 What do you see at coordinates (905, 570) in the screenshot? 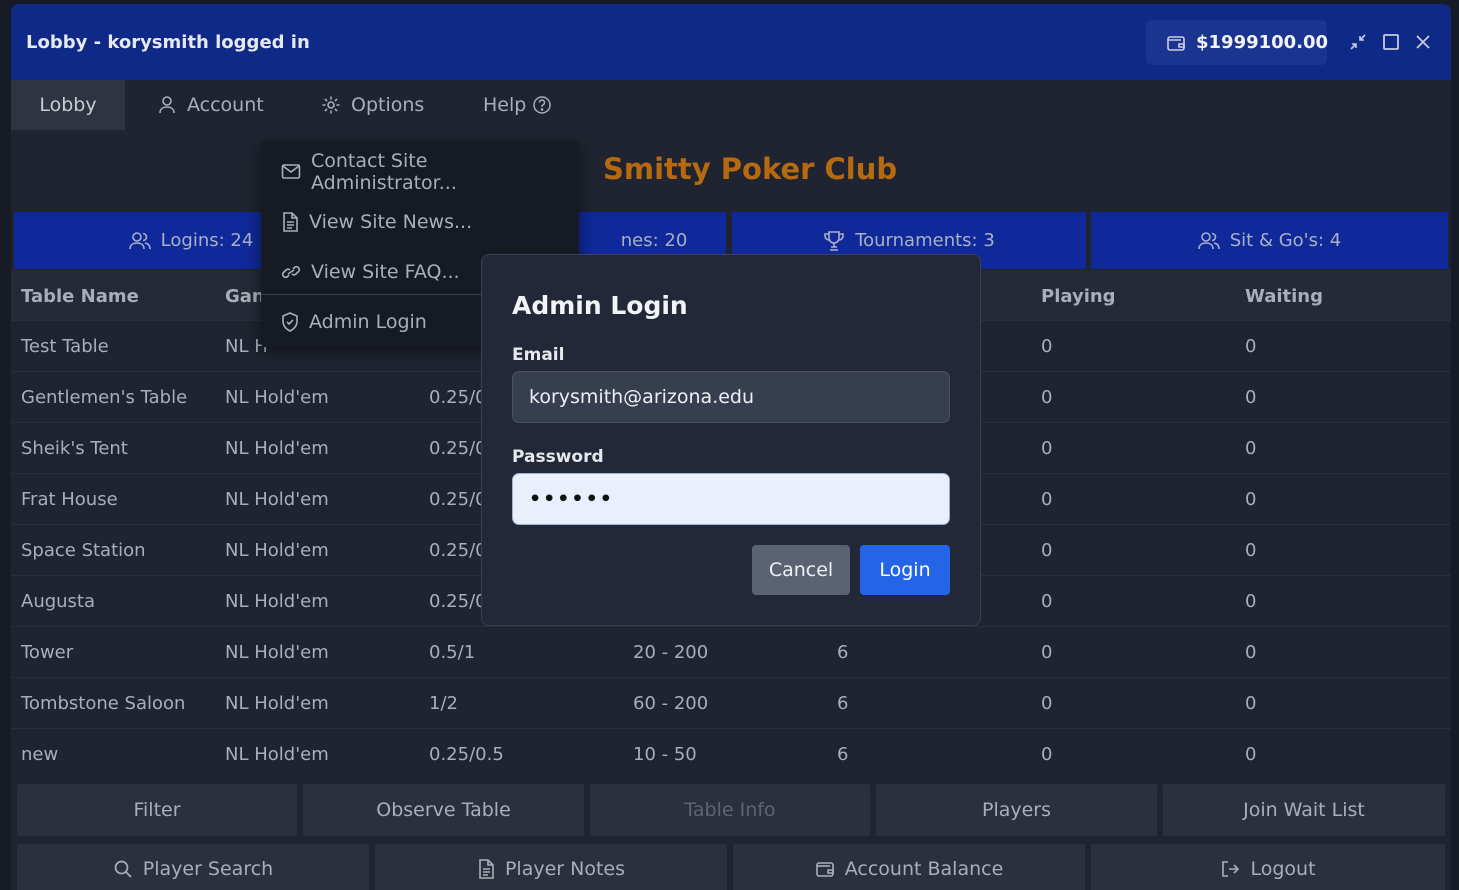
I see `login-button: Login` at bounding box center [905, 570].